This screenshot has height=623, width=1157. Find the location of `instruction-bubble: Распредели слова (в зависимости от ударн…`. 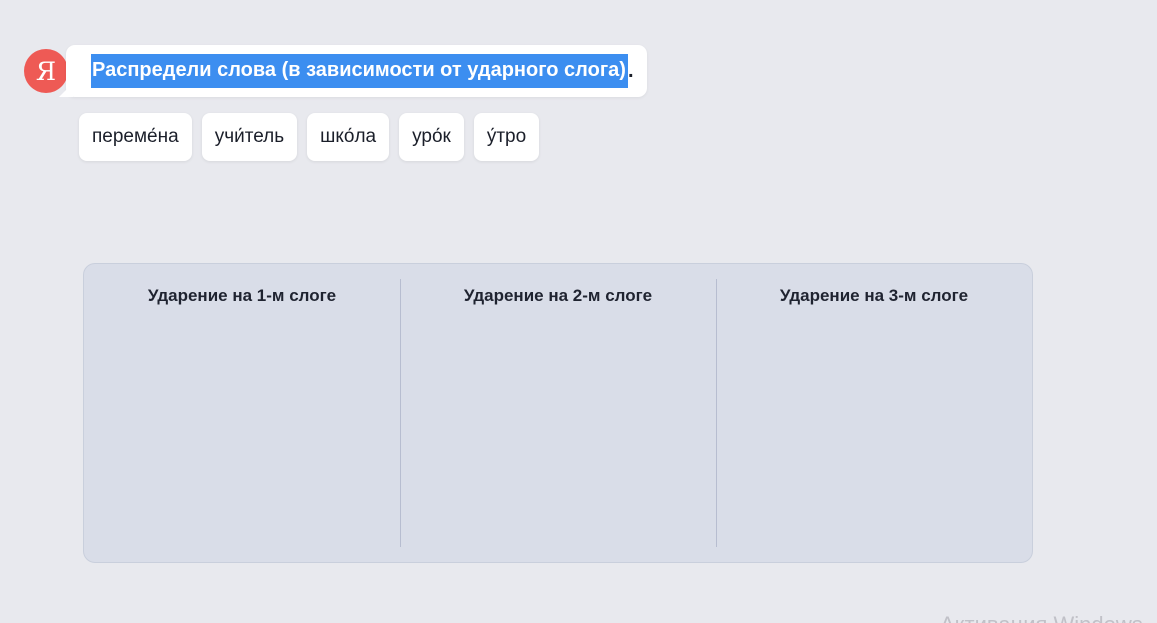

instruction-bubble: Распредели слова (в зависимости от ударн… is located at coordinates (356, 71).